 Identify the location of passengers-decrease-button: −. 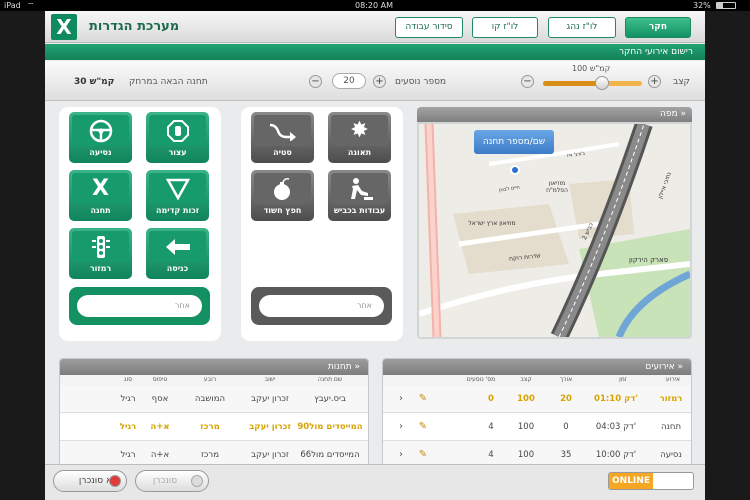
(315, 81).